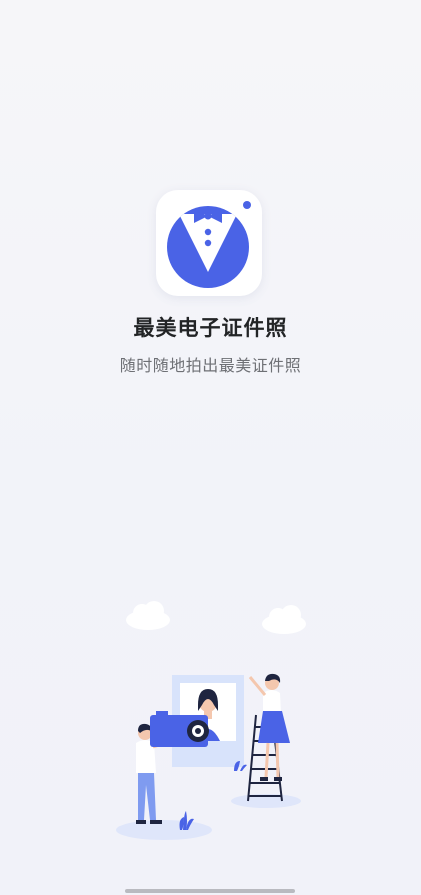 The width and height of the screenshot is (421, 895). I want to click on app-slogan: 随时随地拍出最美证件照, so click(210, 365).